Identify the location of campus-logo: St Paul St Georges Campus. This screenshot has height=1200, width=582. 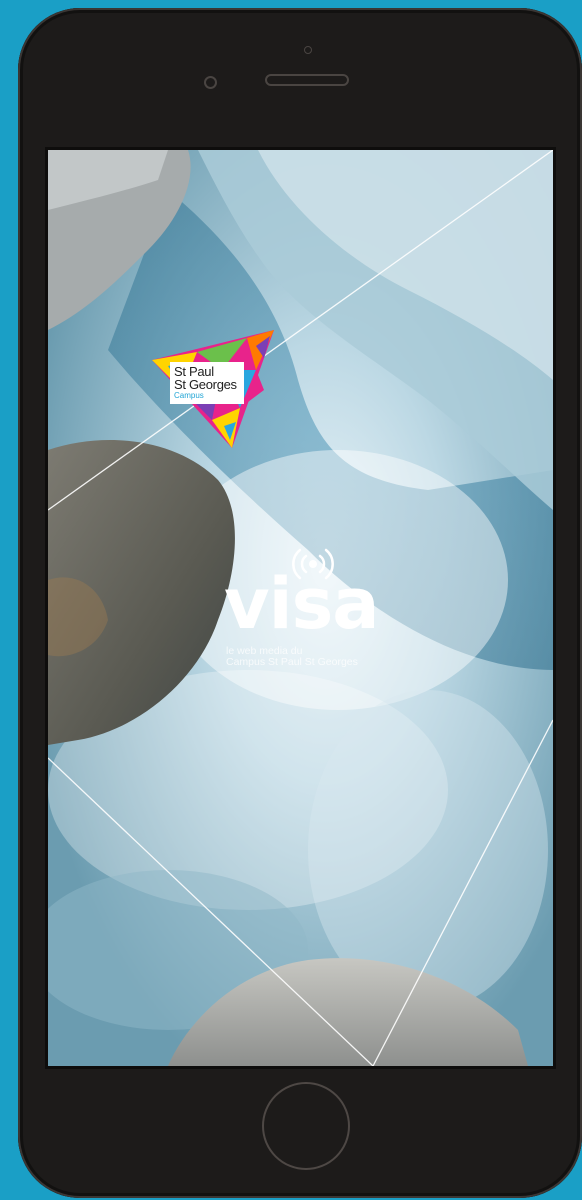
(218, 390).